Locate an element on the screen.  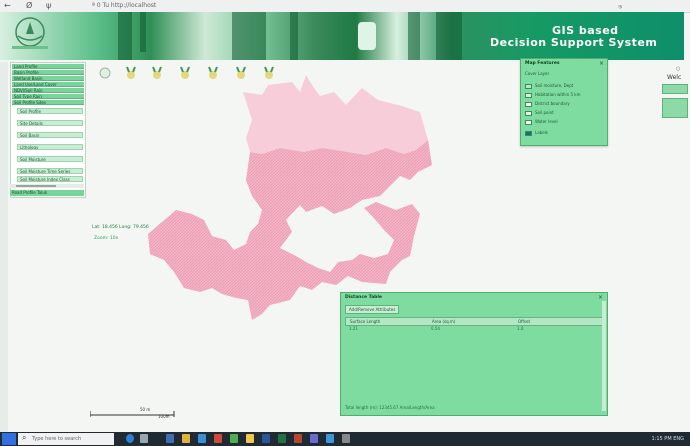
sidebar-subitem: Soil Moisture is located at coordinates (50, 159).